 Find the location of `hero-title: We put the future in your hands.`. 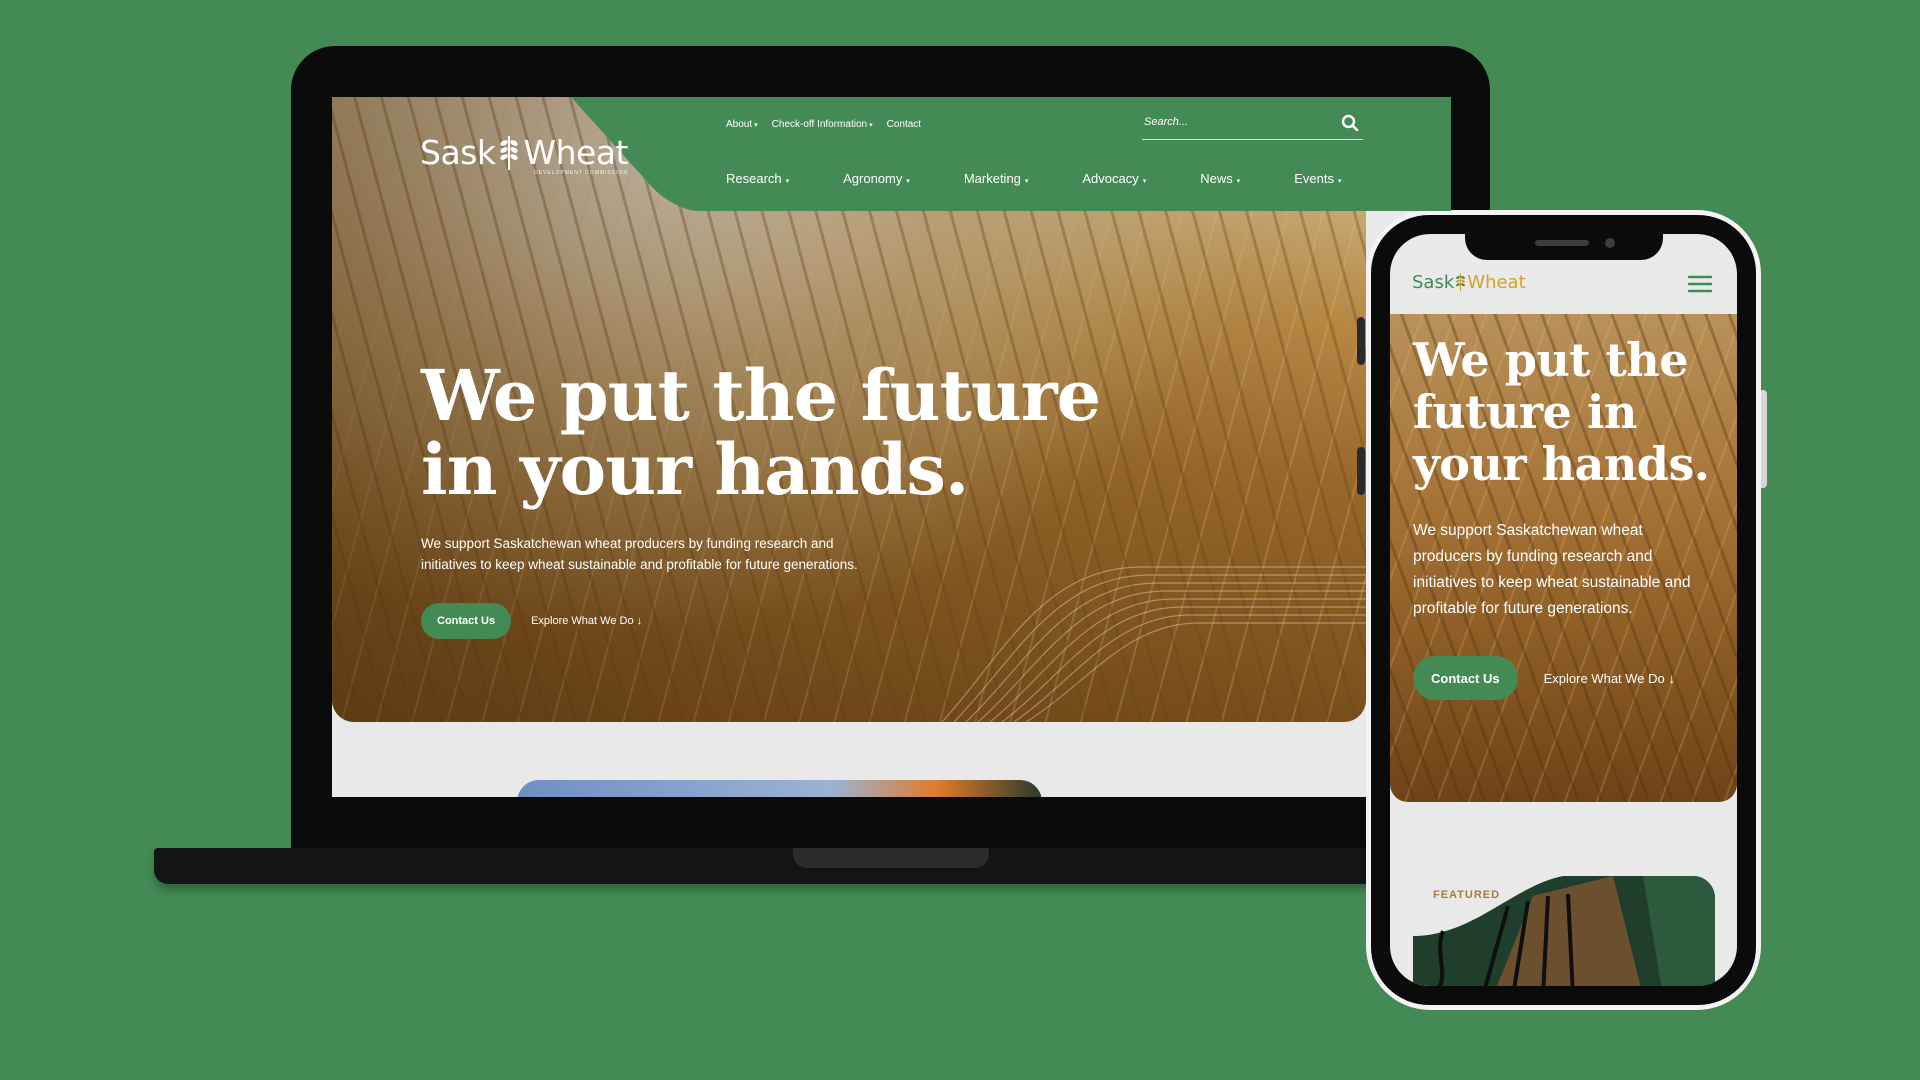

hero-title: We put the future in your hands. is located at coordinates (761, 432).